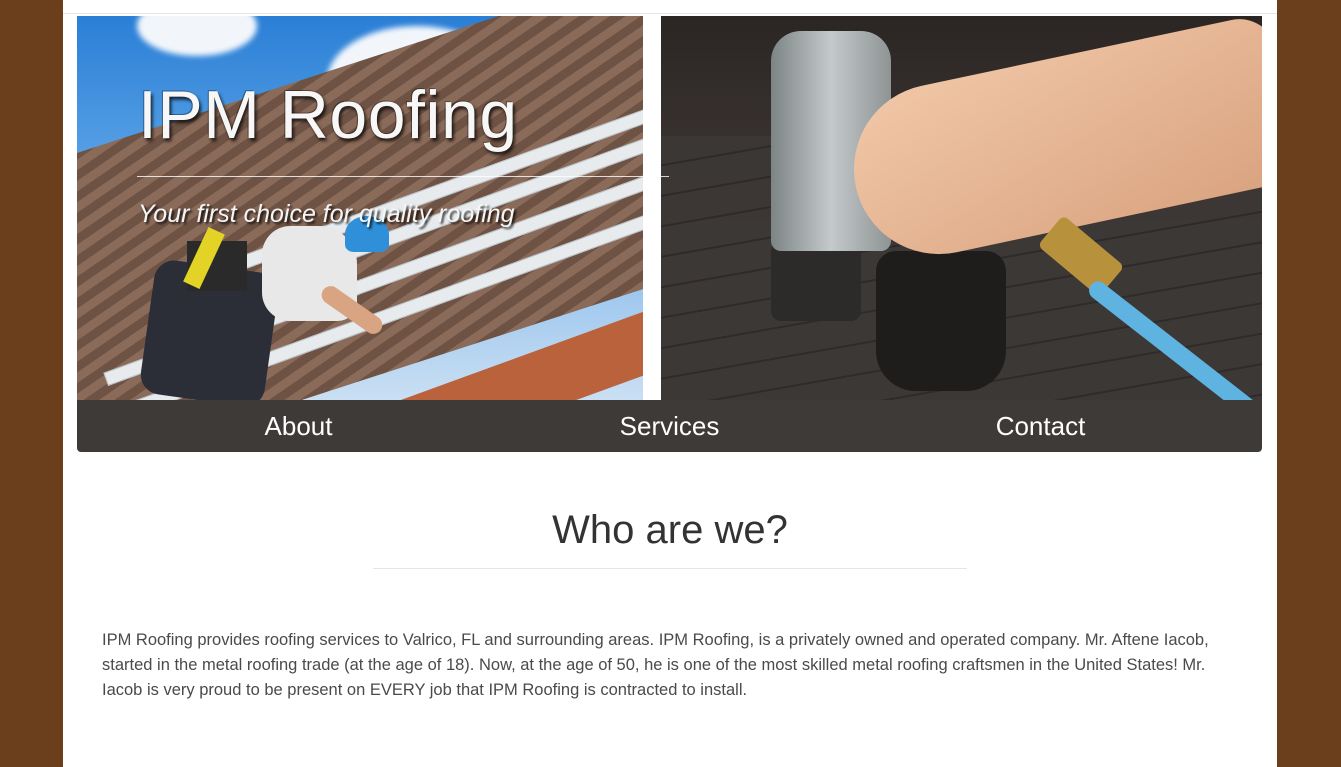  Describe the element at coordinates (670, 568) in the screenshot. I see `heading-divider` at that location.